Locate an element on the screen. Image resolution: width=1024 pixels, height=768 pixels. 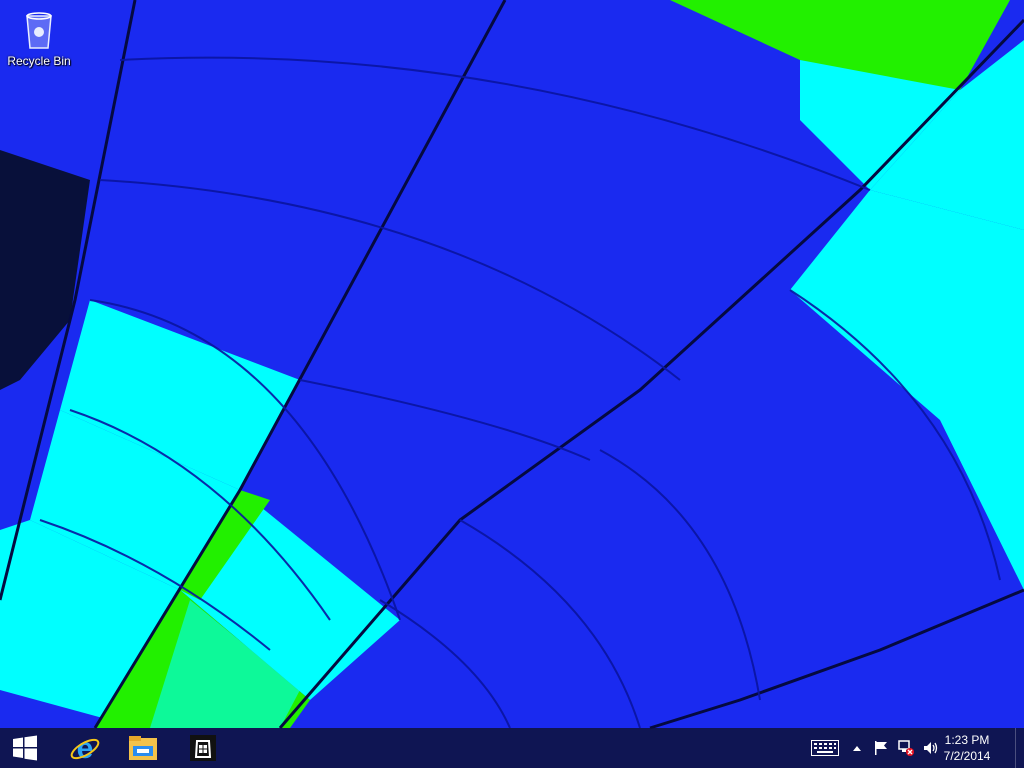
file-explorer-icon is located at coordinates (143, 748).